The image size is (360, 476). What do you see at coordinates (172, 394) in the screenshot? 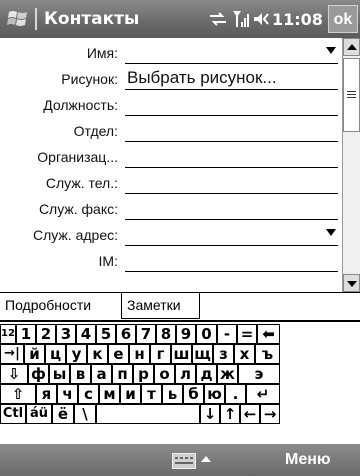
I see `key: ь` at bounding box center [172, 394].